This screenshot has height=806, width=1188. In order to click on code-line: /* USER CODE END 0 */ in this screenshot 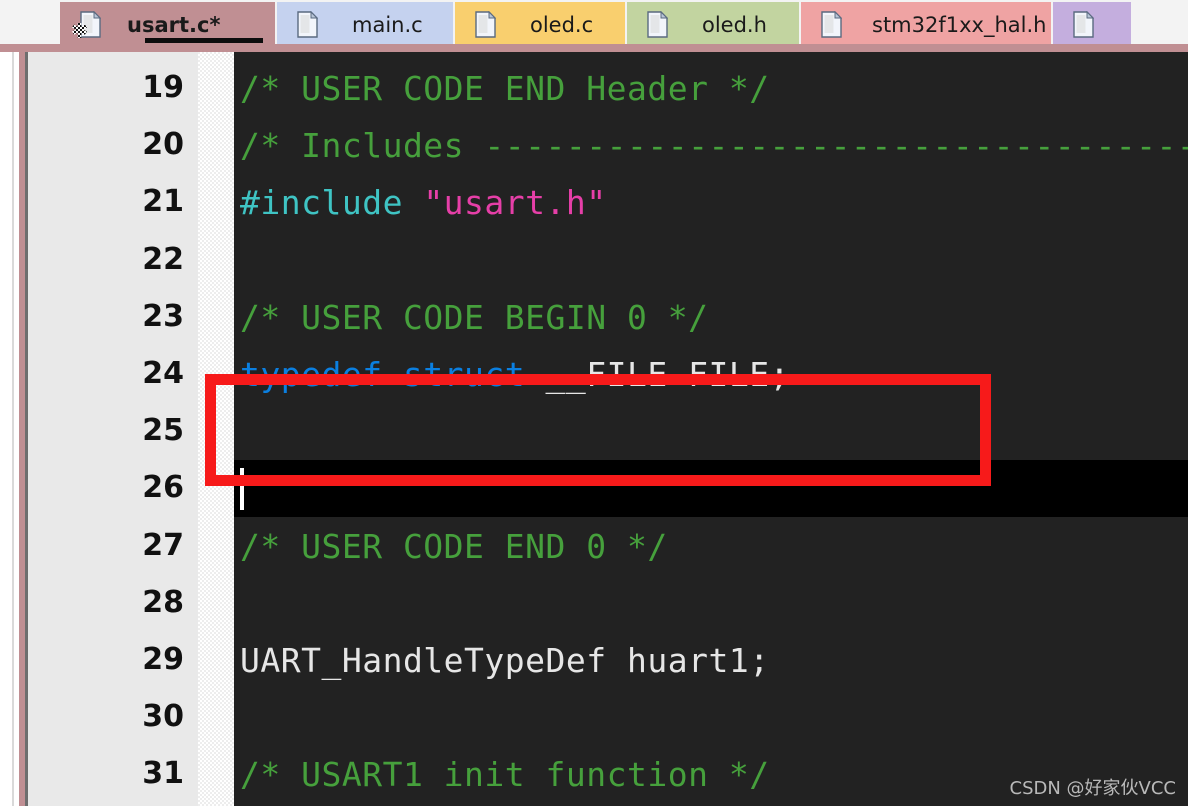, I will do `click(711, 546)`.